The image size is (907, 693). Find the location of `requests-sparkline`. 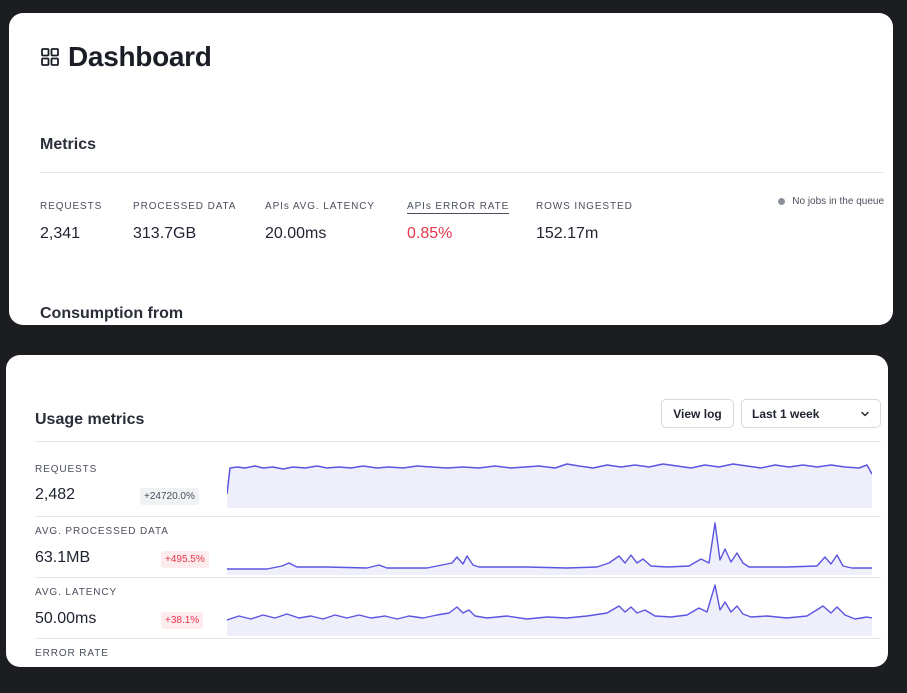

requests-sparkline is located at coordinates (549, 485).